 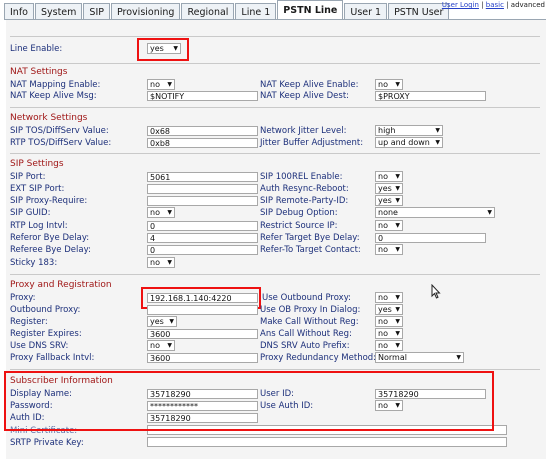 What do you see at coordinates (202, 143) in the screenshot?
I see `rtp-tos-input: 0xb8` at bounding box center [202, 143].